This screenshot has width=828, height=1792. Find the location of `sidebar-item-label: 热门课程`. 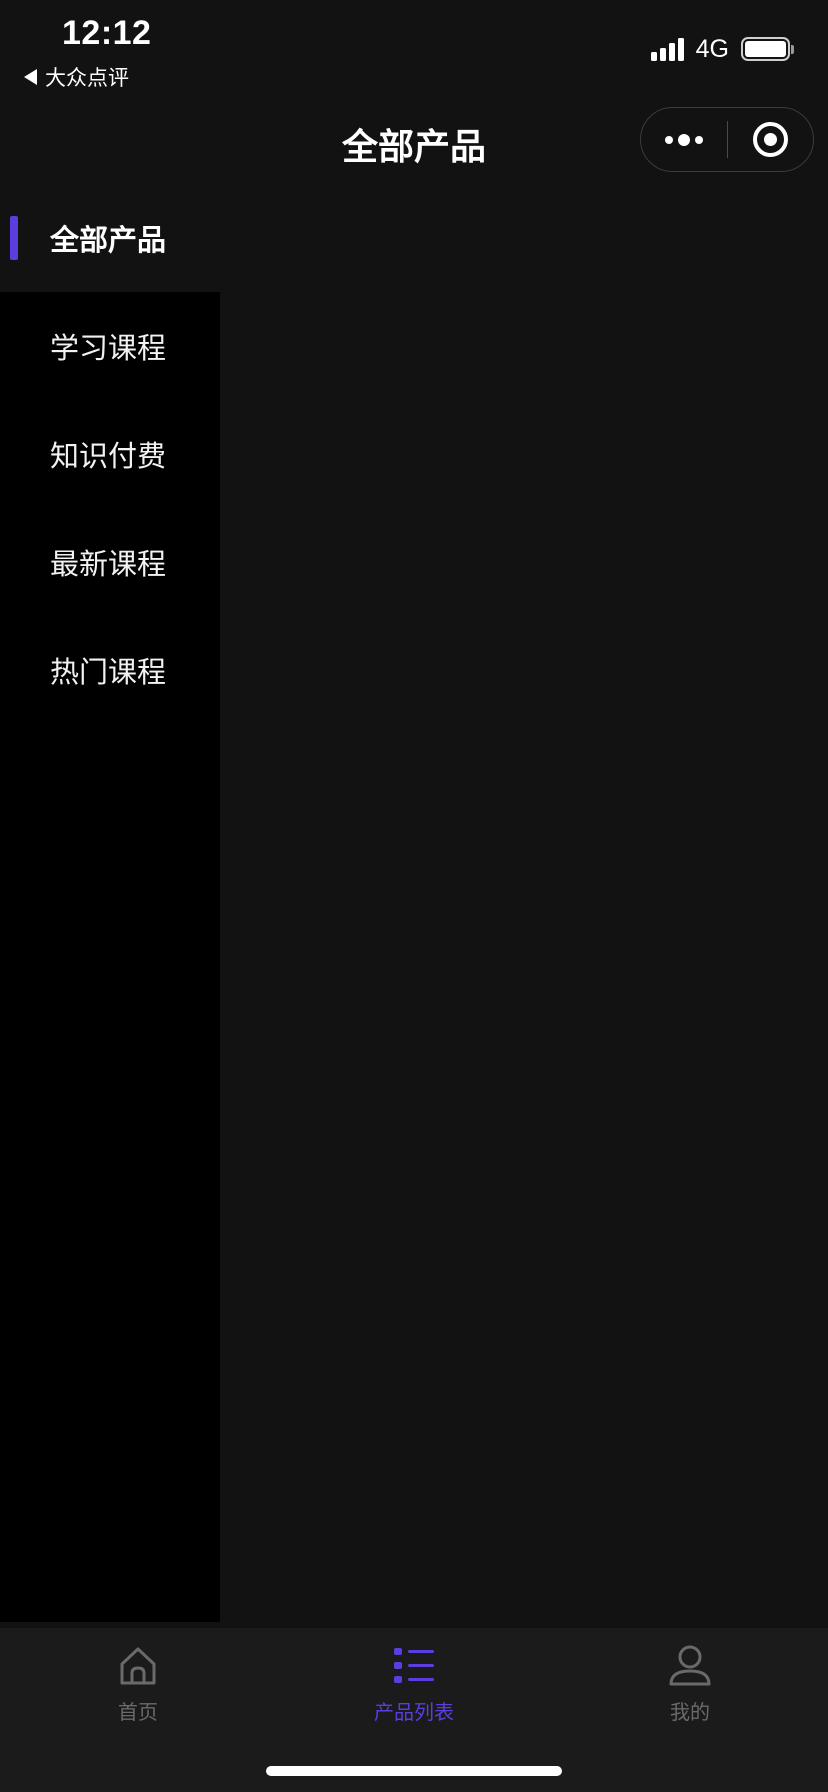

sidebar-item-label: 热门课程 is located at coordinates (108, 672).